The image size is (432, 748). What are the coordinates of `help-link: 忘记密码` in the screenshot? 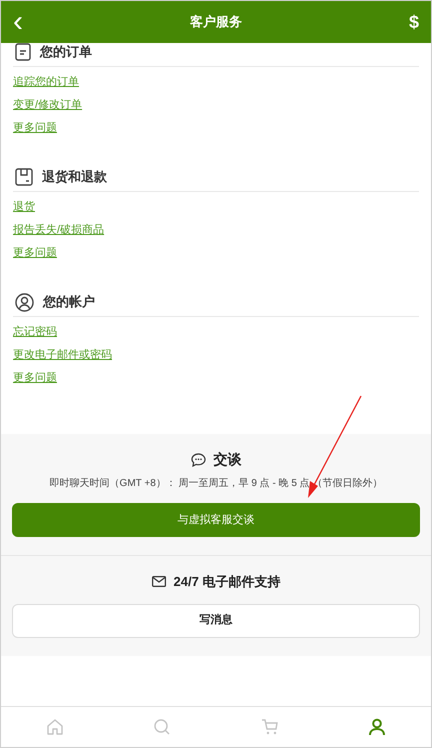 It's located at (35, 332).